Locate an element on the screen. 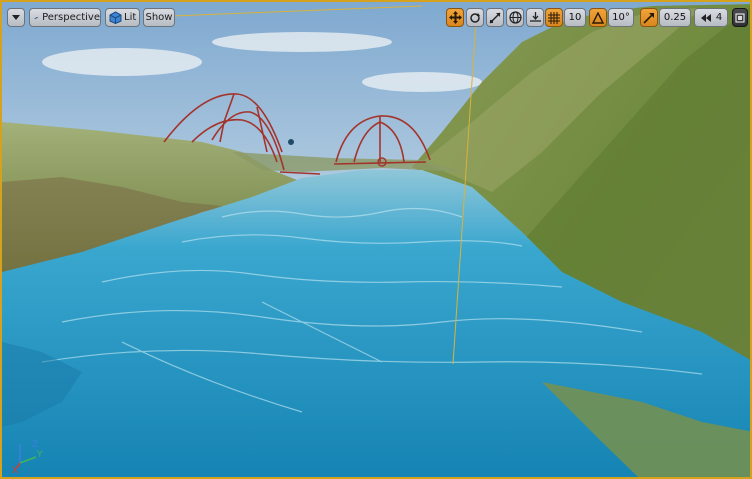 Image resolution: width=752 pixels, height=479 pixels. z-axis-label: Z is located at coordinates (35, 445).